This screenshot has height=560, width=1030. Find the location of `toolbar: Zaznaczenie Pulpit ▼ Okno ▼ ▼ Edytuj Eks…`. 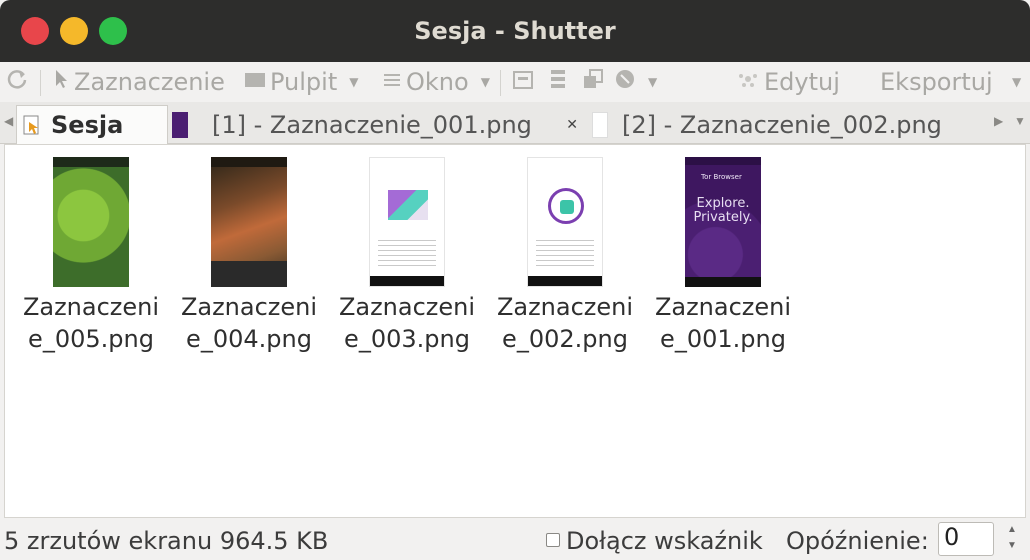

toolbar: Zaznaczenie Pulpit ▼ Okno ▼ ▼ Edytuj Eks… is located at coordinates (515, 82).